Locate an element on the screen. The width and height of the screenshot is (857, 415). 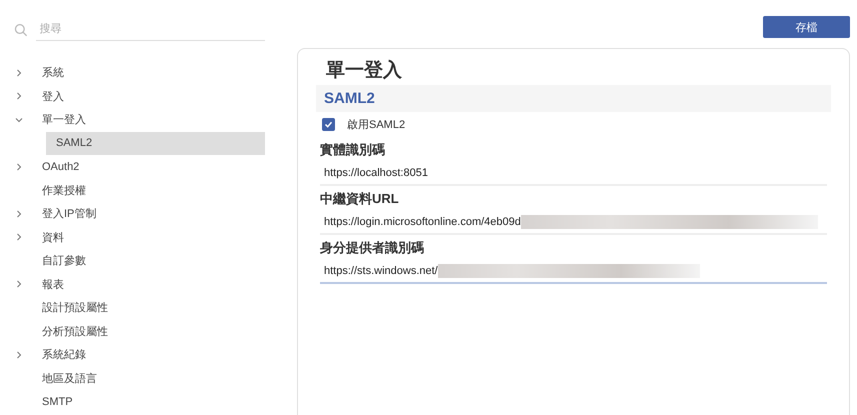
sidebar-item: OAuth2 is located at coordinates (61, 166).